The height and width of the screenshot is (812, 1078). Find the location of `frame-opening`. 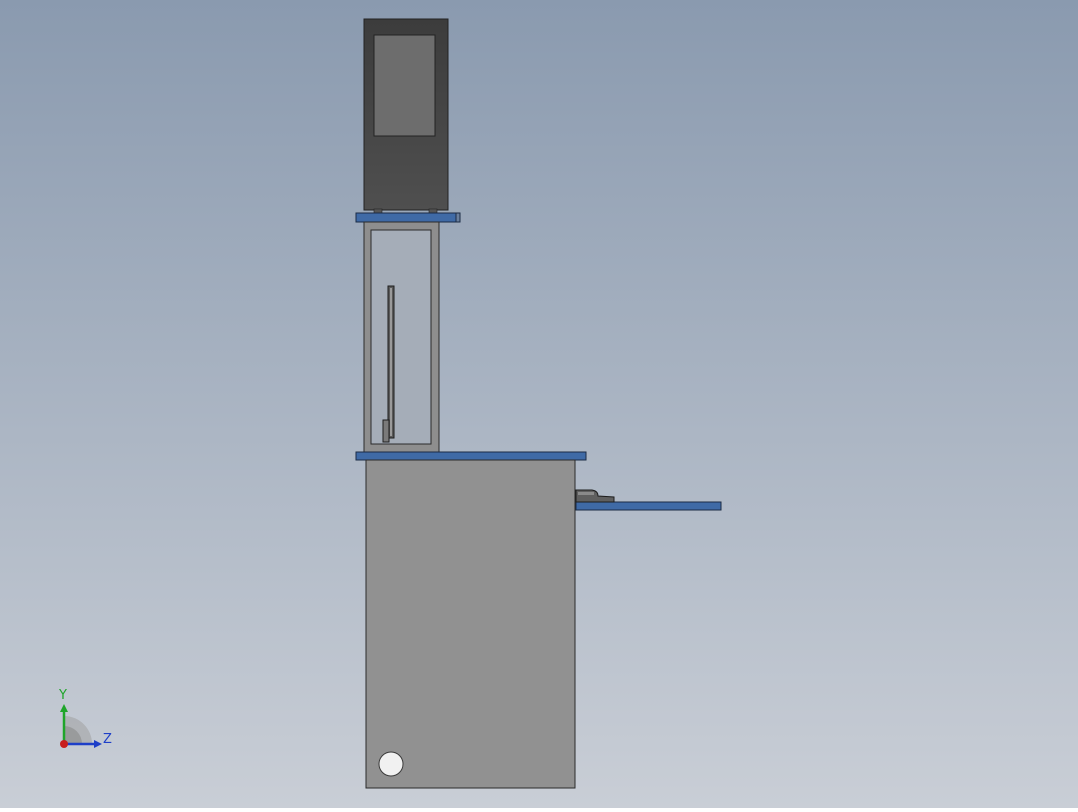

frame-opening is located at coordinates (401, 337).